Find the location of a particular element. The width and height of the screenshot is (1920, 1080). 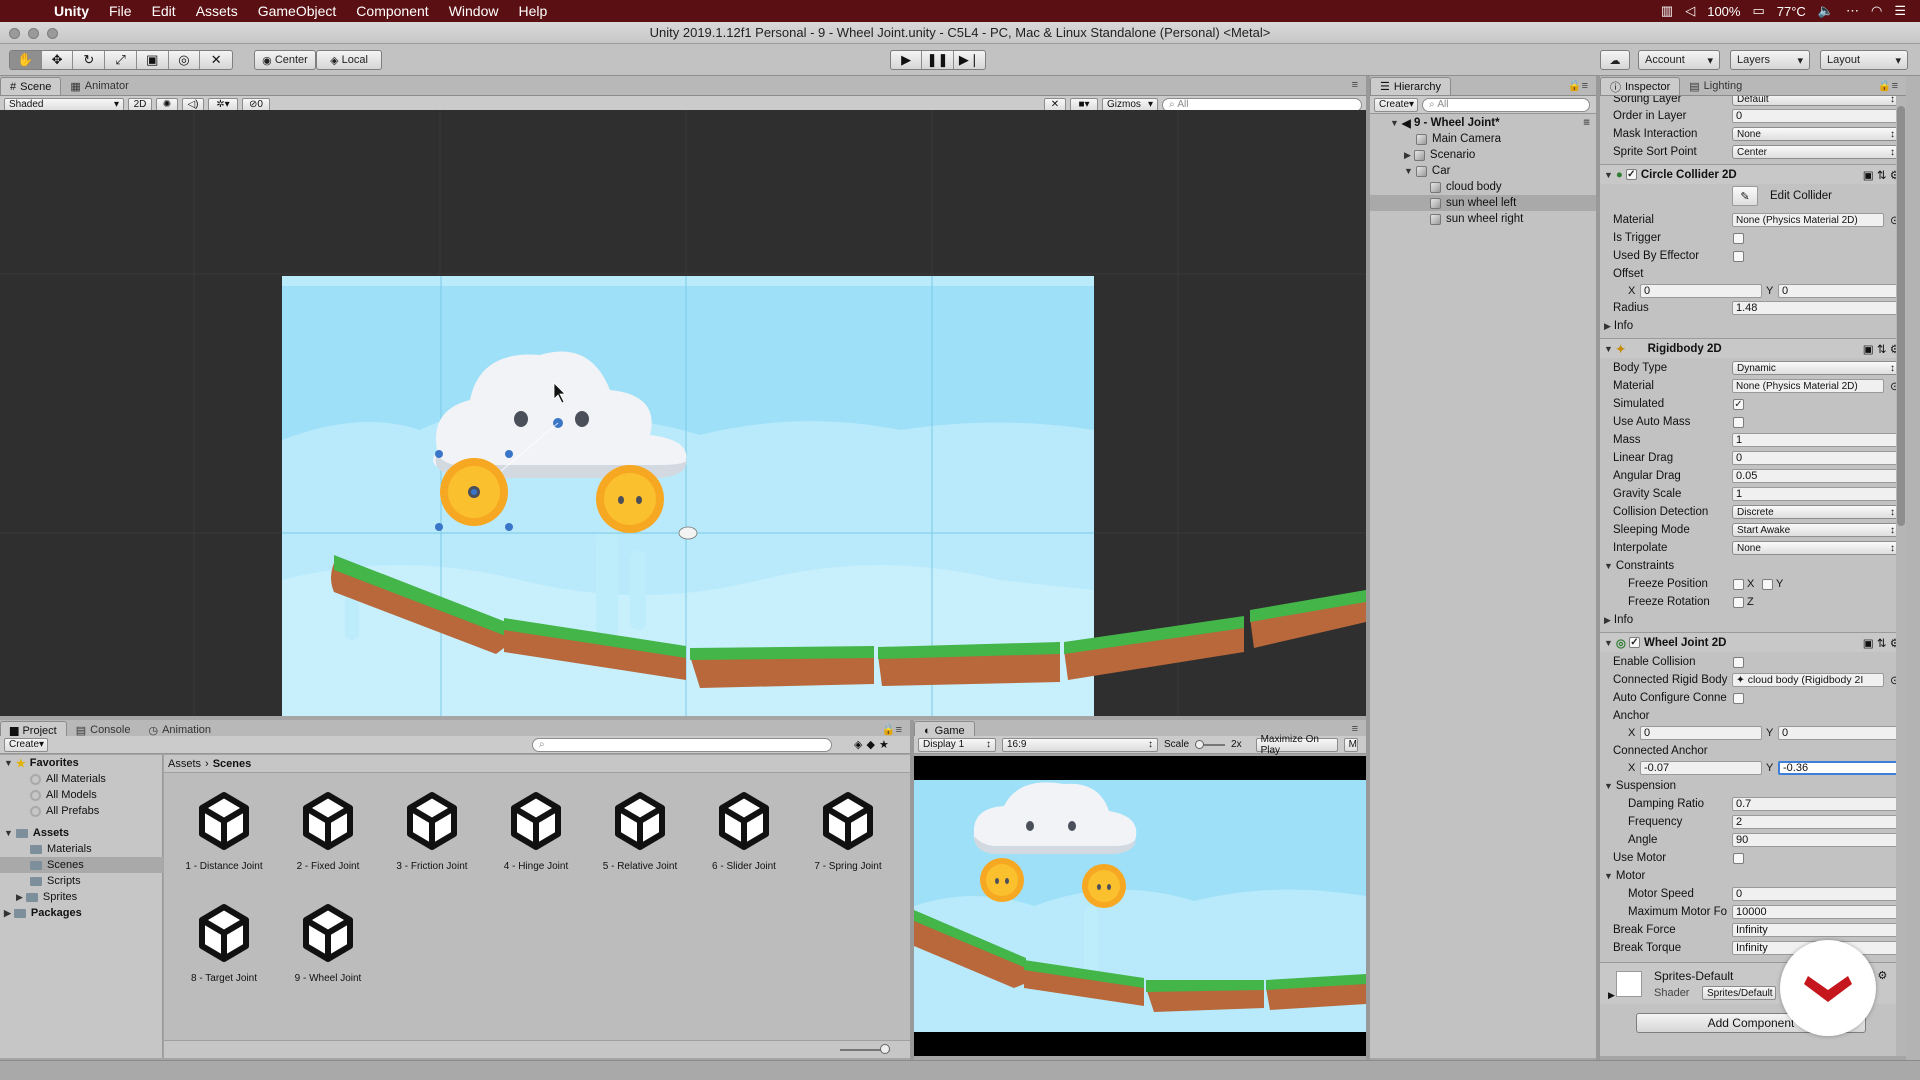

hierarchy-item-cloud-body: cloud body is located at coordinates (1483, 187).